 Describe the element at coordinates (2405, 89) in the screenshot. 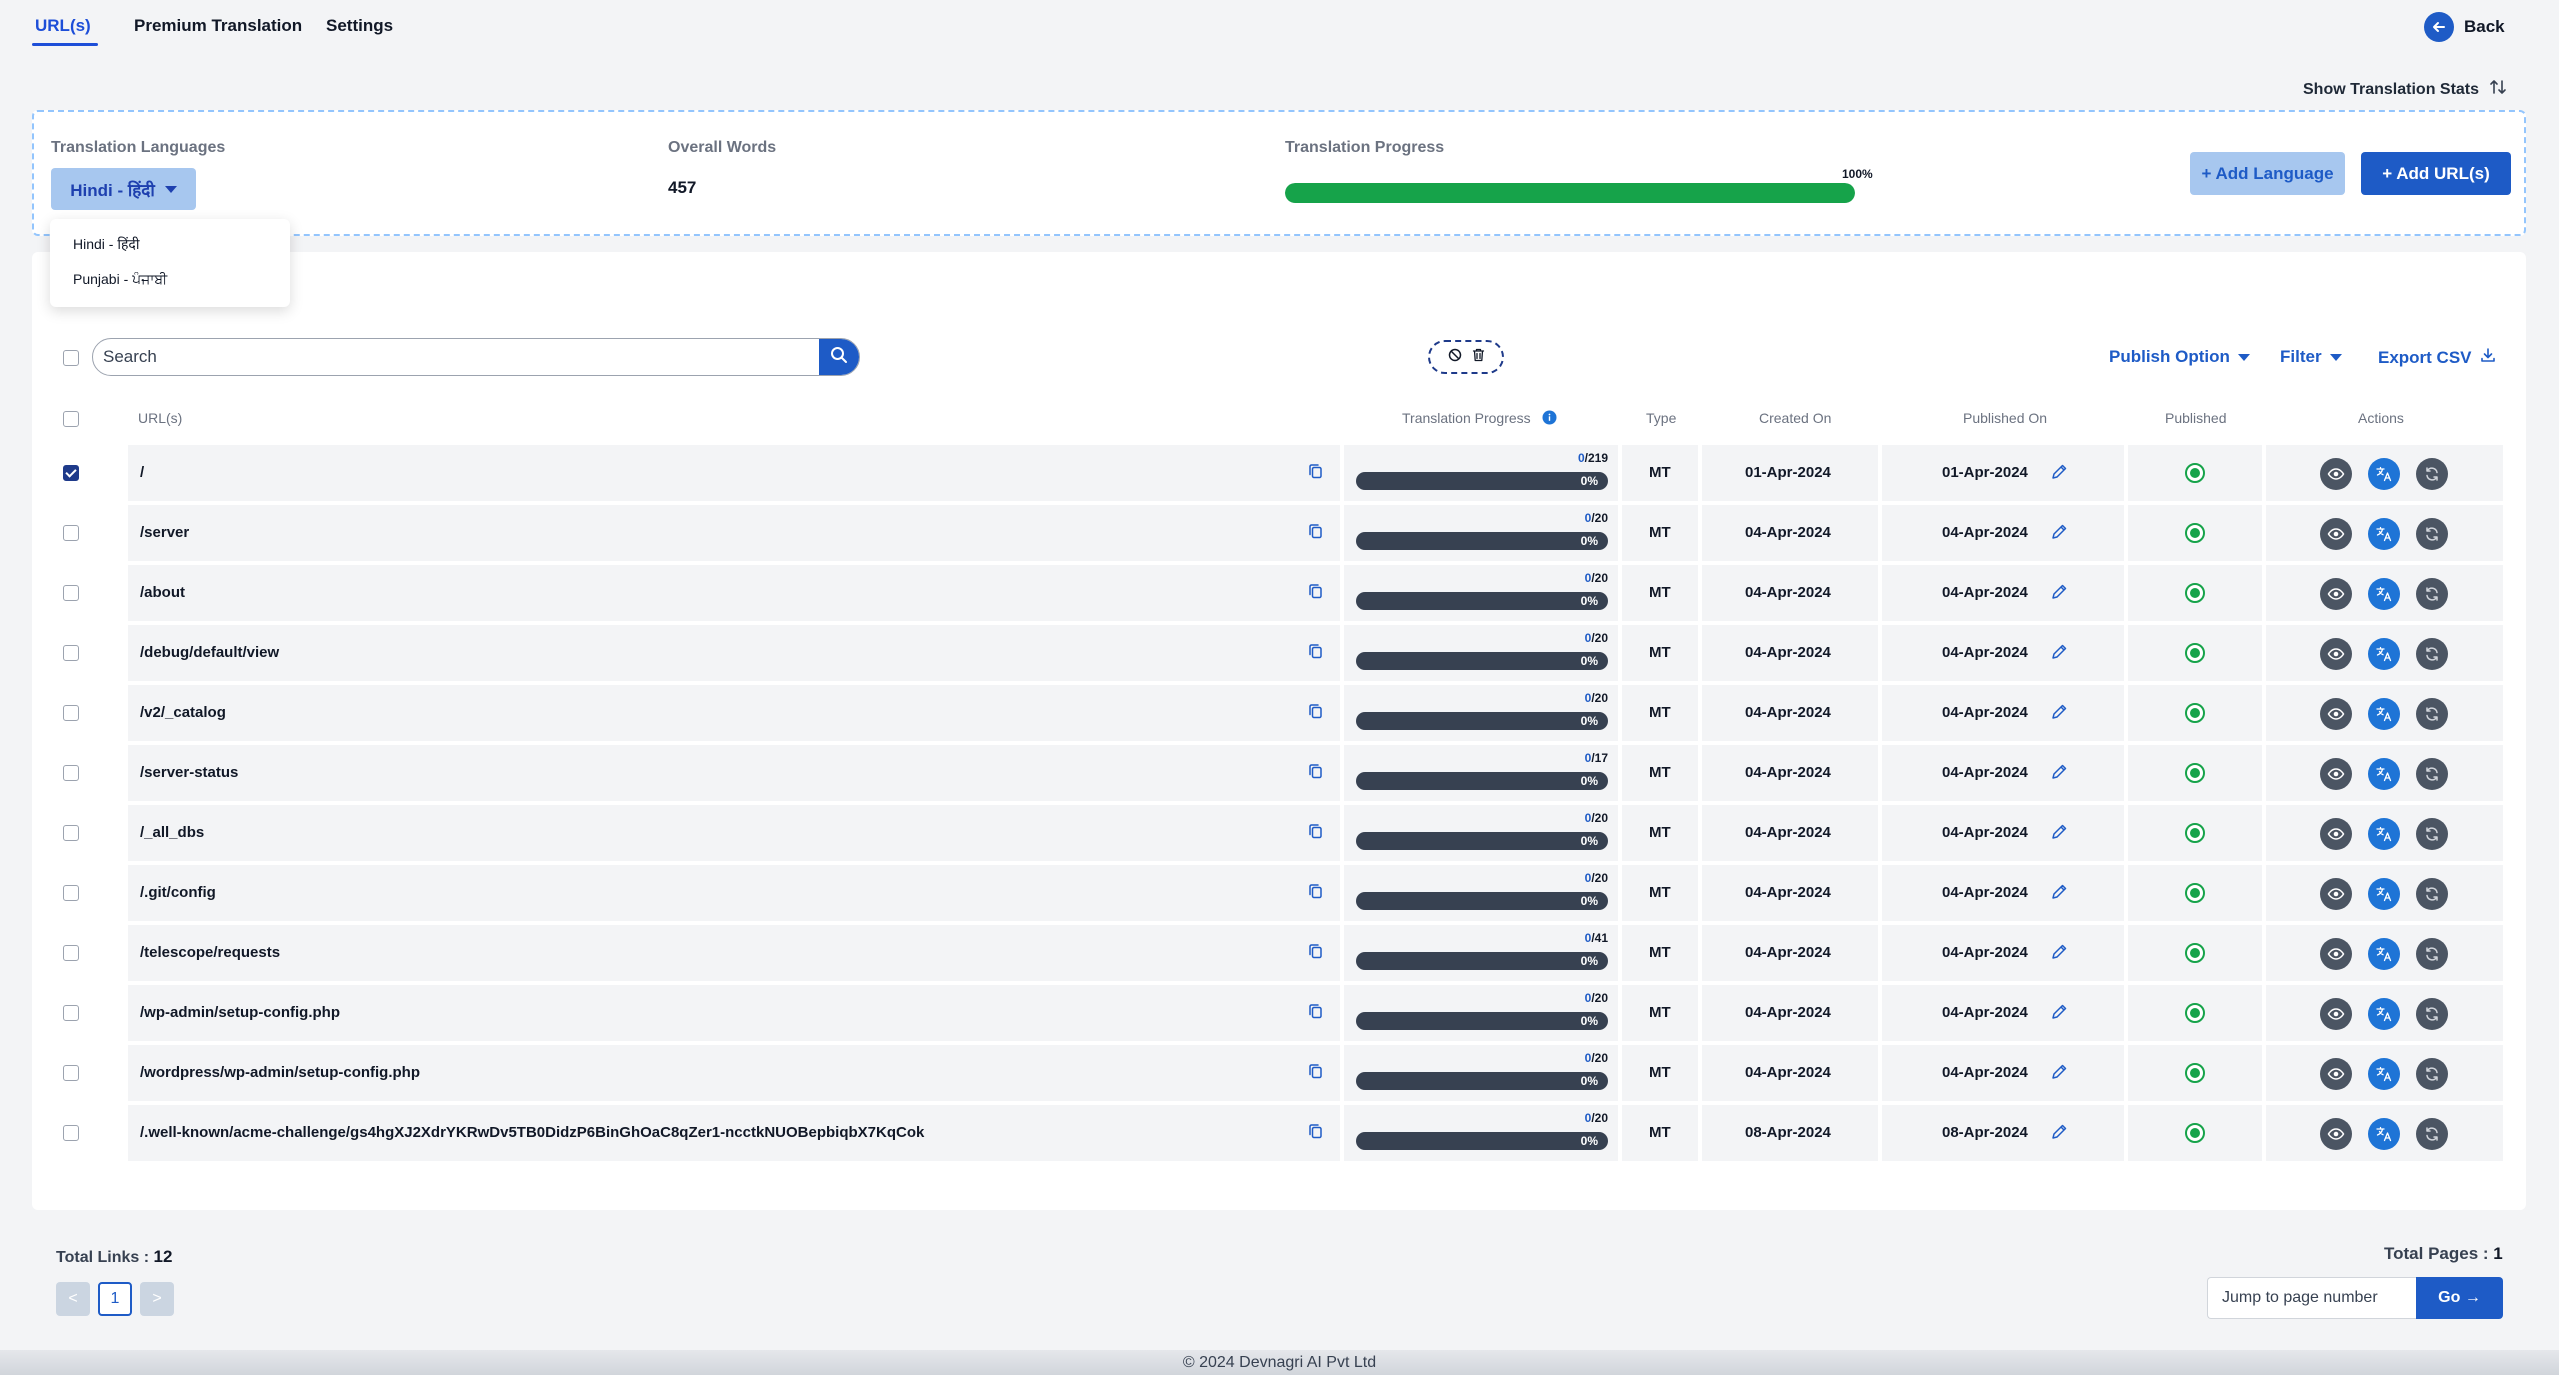

I see `show-translation-stats-toggle: Show Translation Stats` at that location.